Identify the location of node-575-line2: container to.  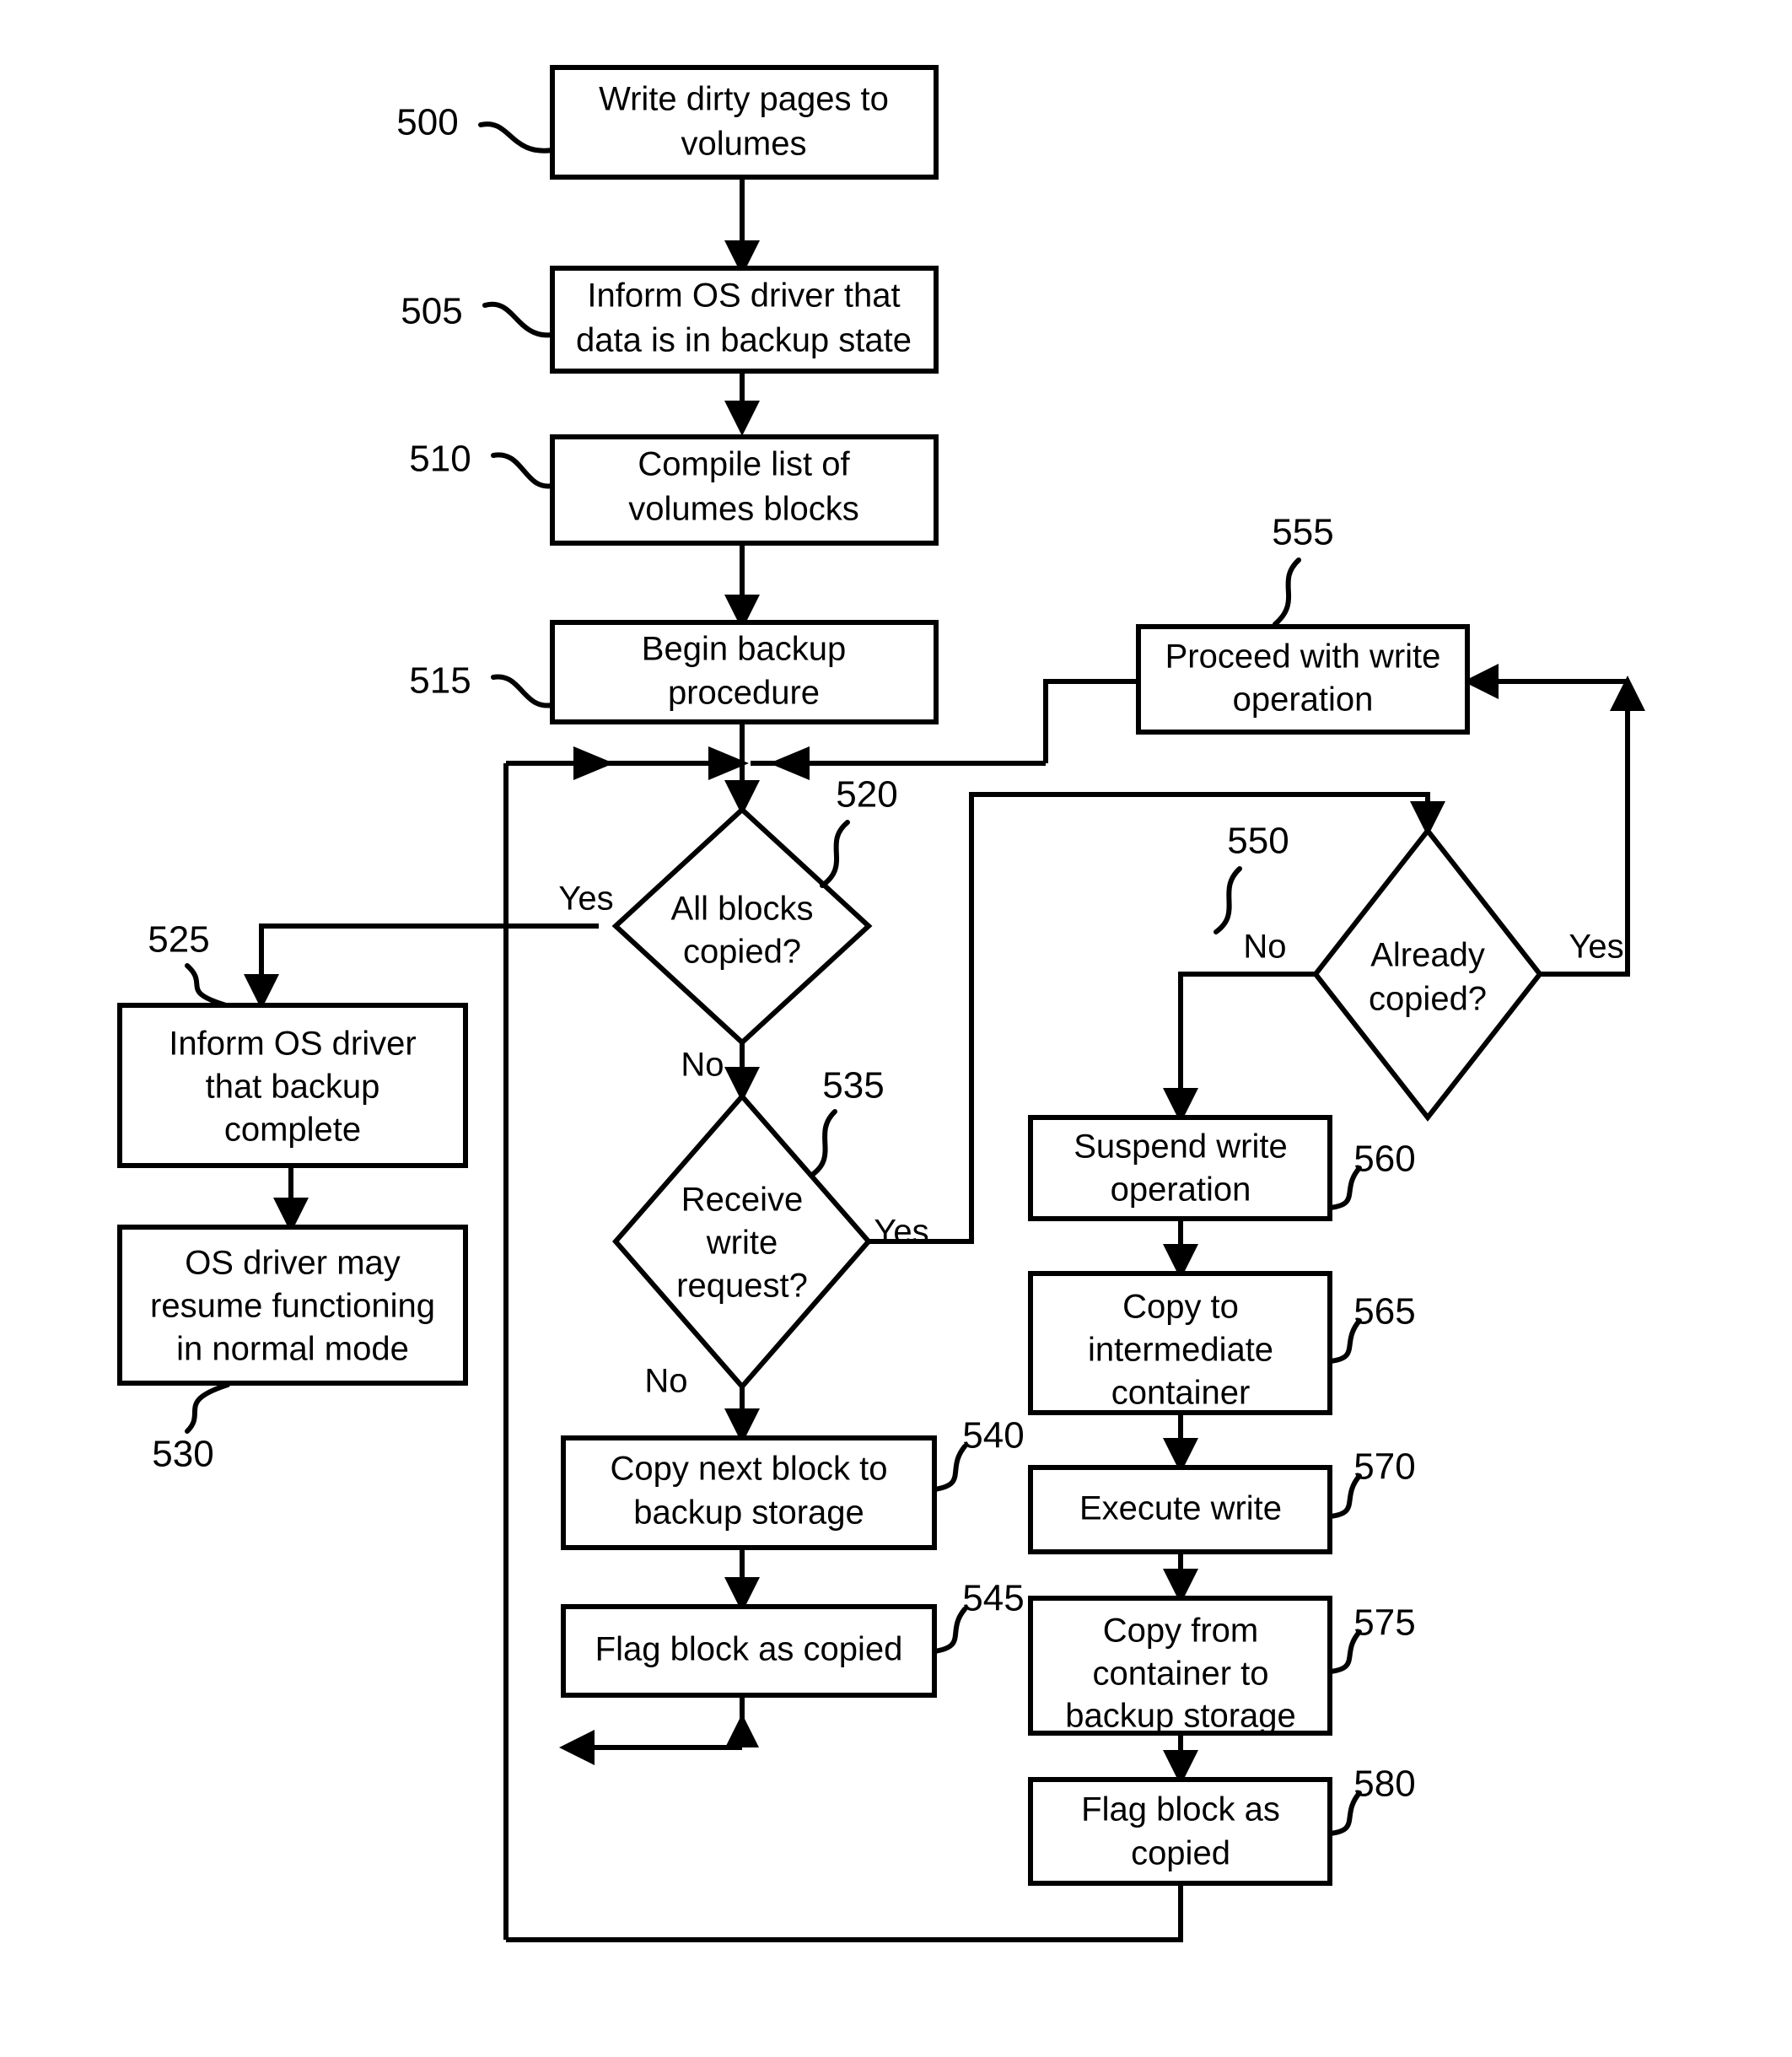
(1180, 1674).